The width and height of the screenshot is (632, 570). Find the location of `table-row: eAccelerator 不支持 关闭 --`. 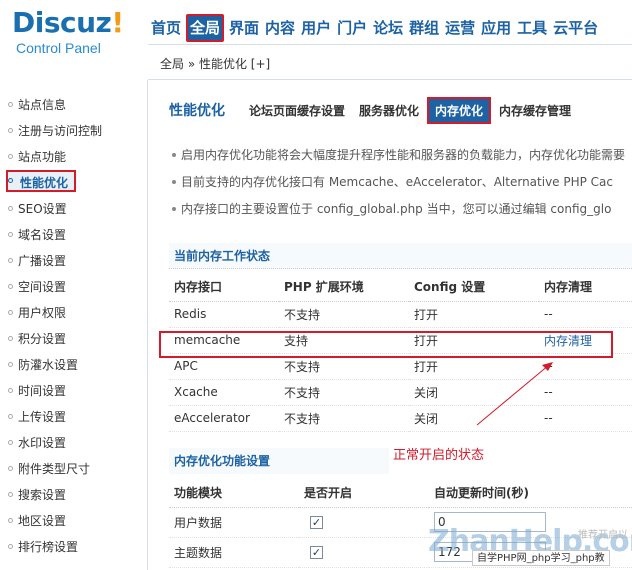

table-row: eAccelerator 不支持 关闭 -- is located at coordinates (400, 418).